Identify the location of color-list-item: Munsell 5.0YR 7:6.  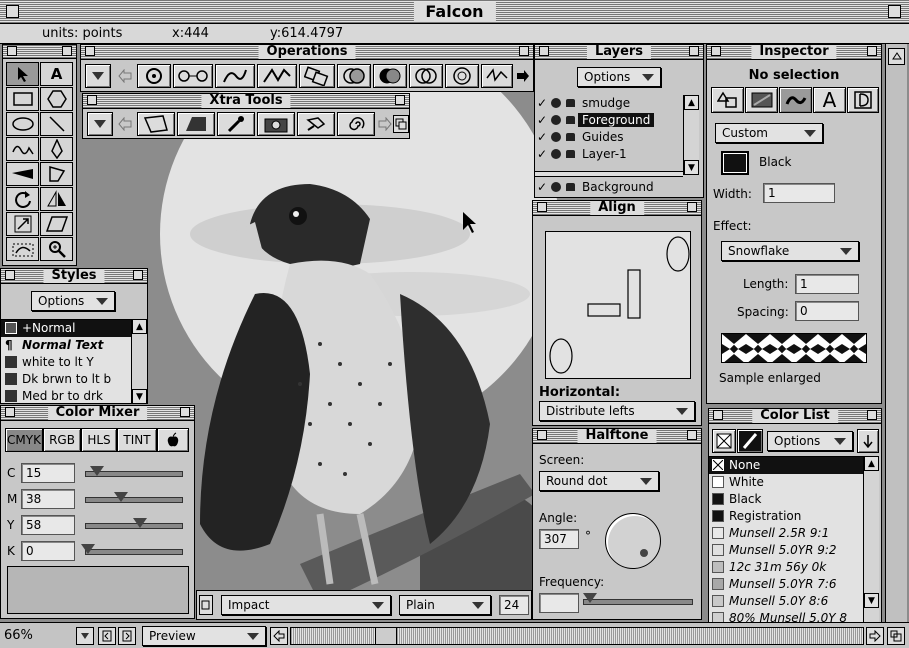
(786, 584).